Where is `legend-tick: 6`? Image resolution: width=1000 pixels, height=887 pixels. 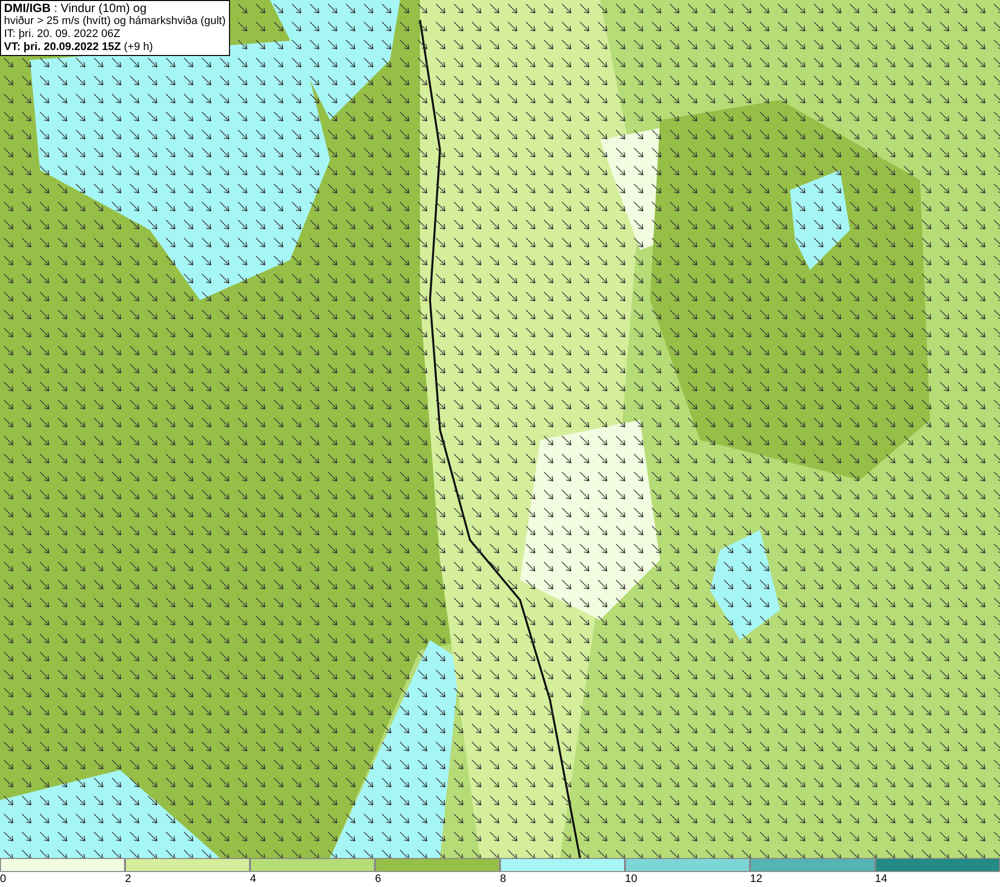 legend-tick: 6 is located at coordinates (378, 879).